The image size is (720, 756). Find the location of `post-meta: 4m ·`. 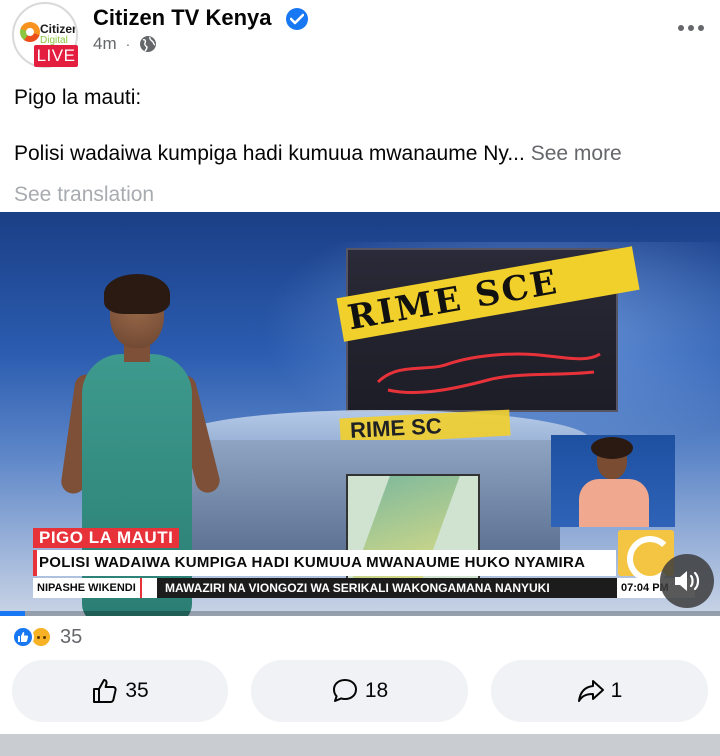

post-meta: 4m · is located at coordinates (125, 44).